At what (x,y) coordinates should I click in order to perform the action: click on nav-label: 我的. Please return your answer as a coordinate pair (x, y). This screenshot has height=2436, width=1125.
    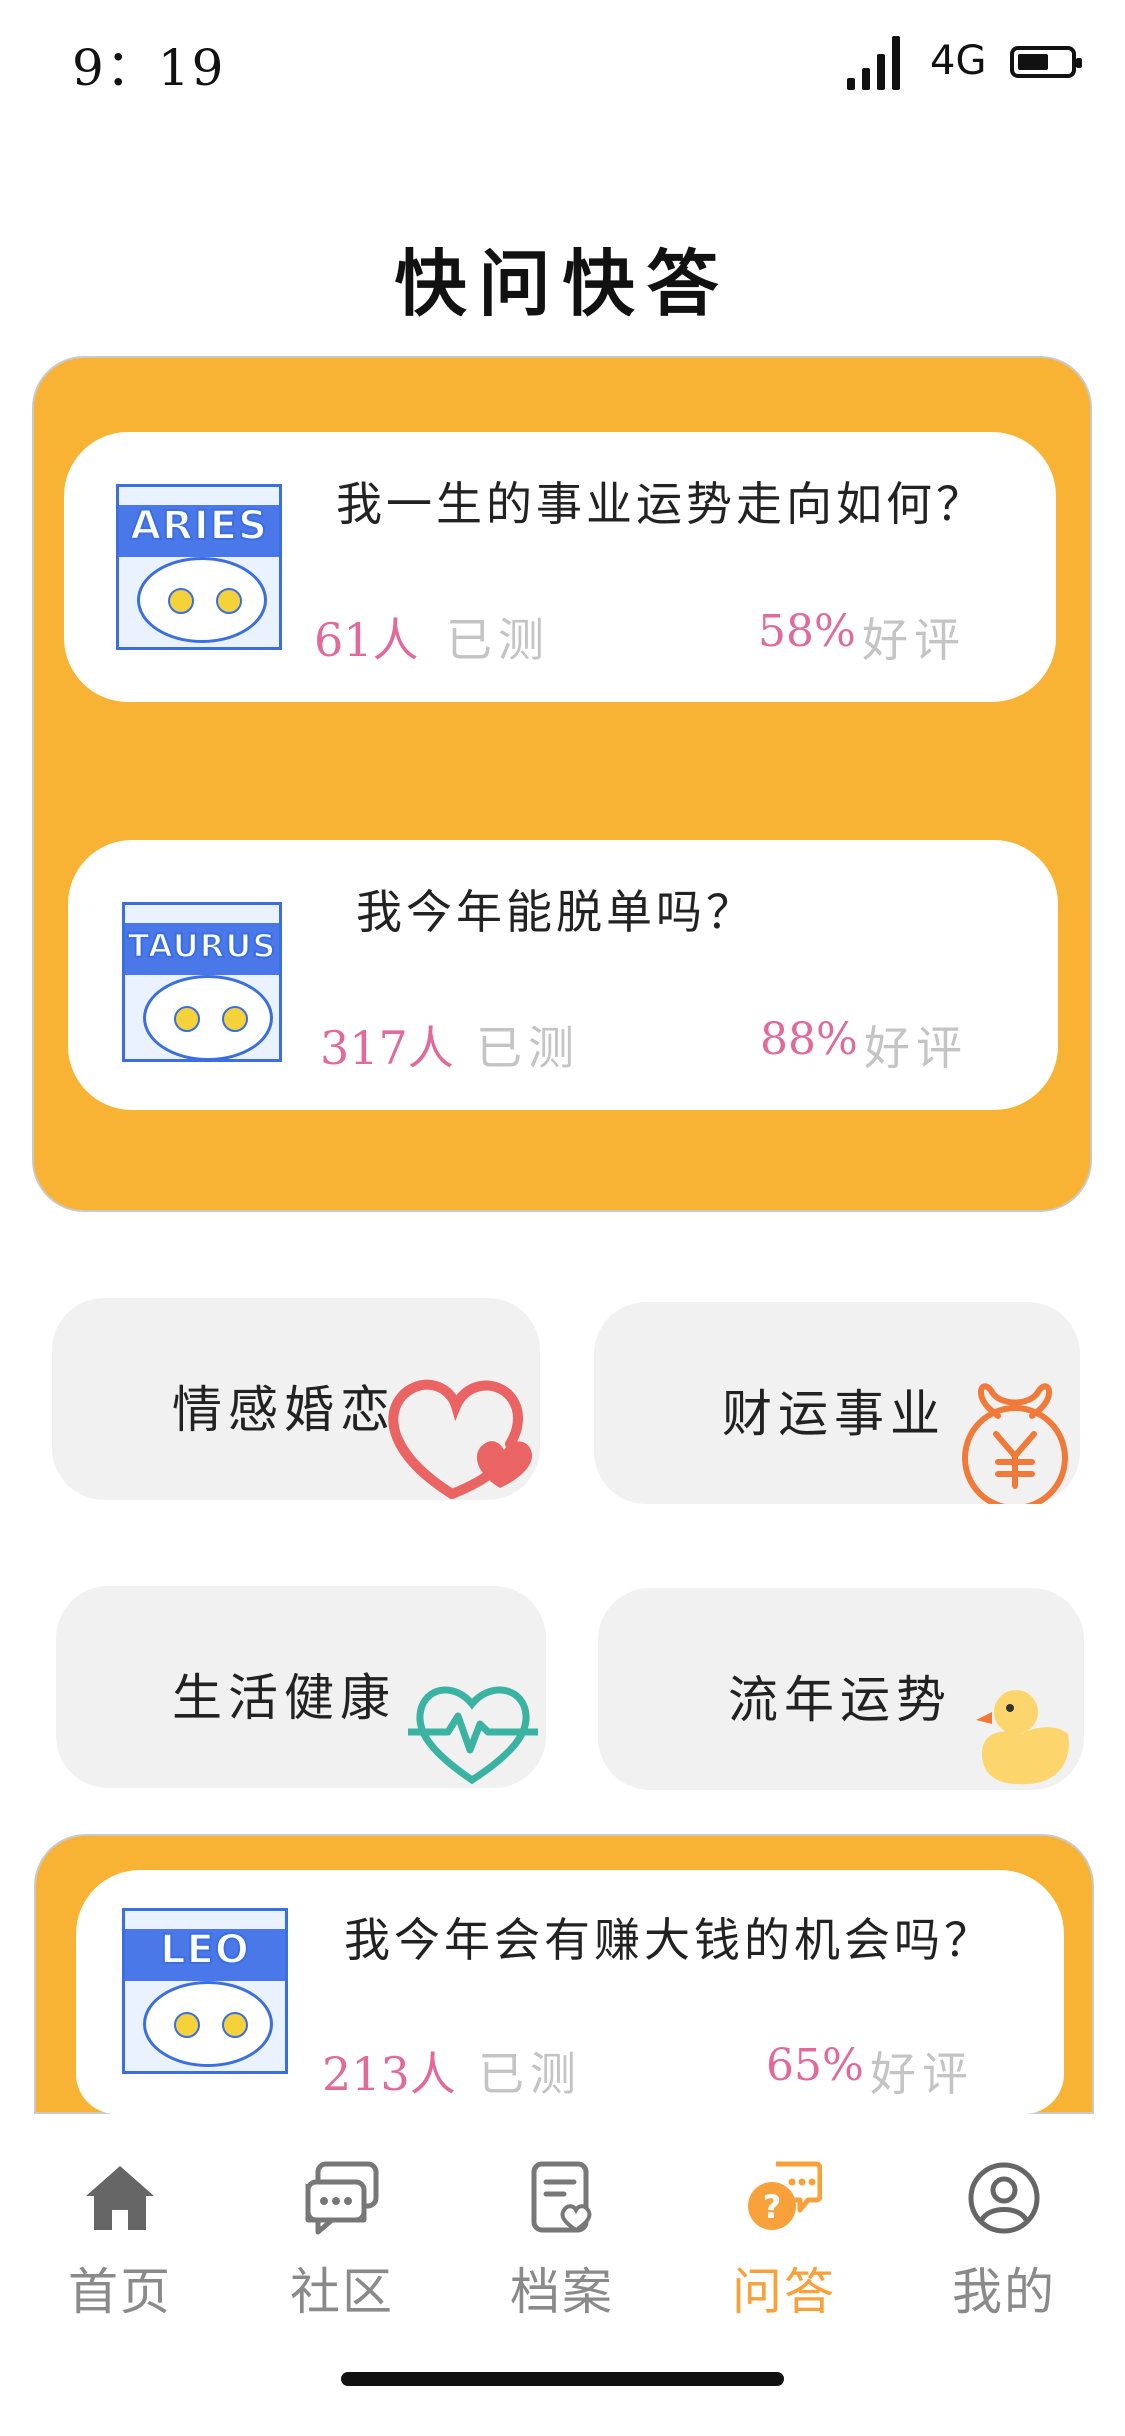
    Looking at the image, I should click on (1004, 2292).